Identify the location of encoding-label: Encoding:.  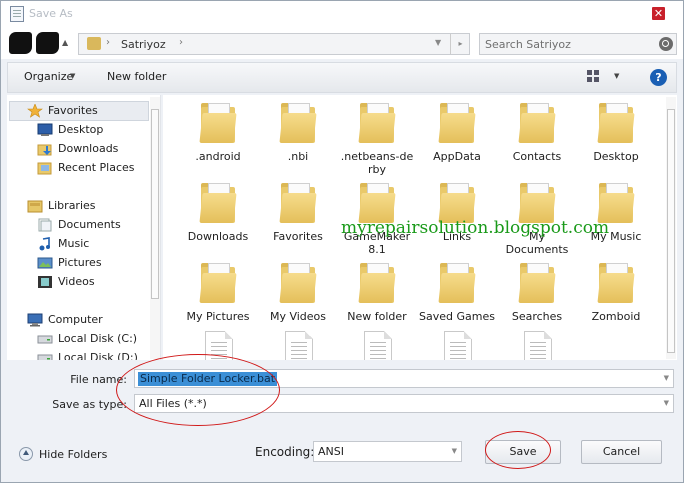
(285, 452).